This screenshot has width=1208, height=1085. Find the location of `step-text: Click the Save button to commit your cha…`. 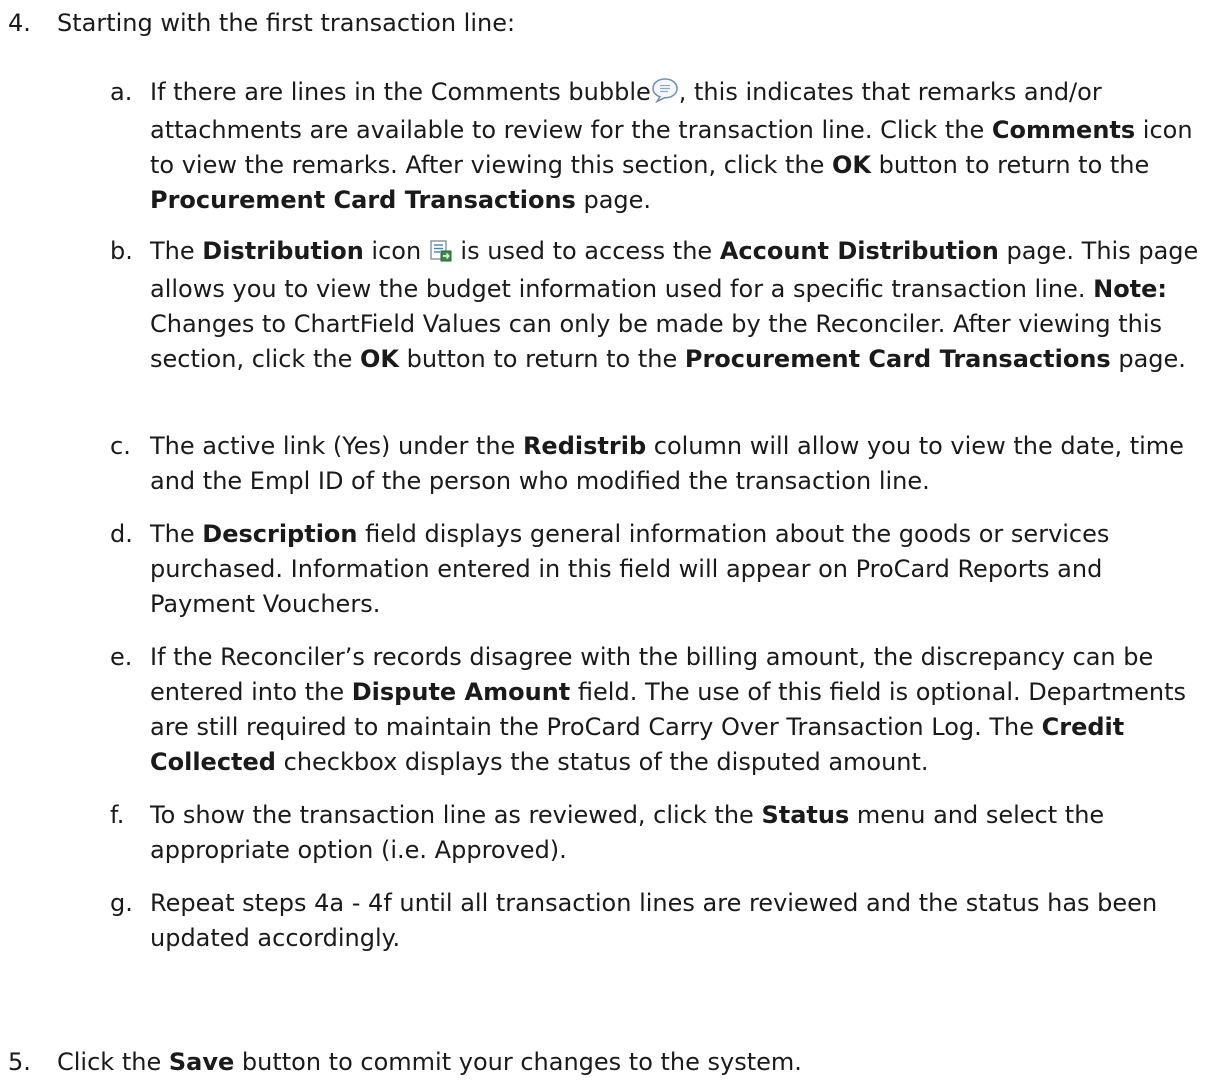

step-text: Click the Save button to commit your cha… is located at coordinates (429, 1062).